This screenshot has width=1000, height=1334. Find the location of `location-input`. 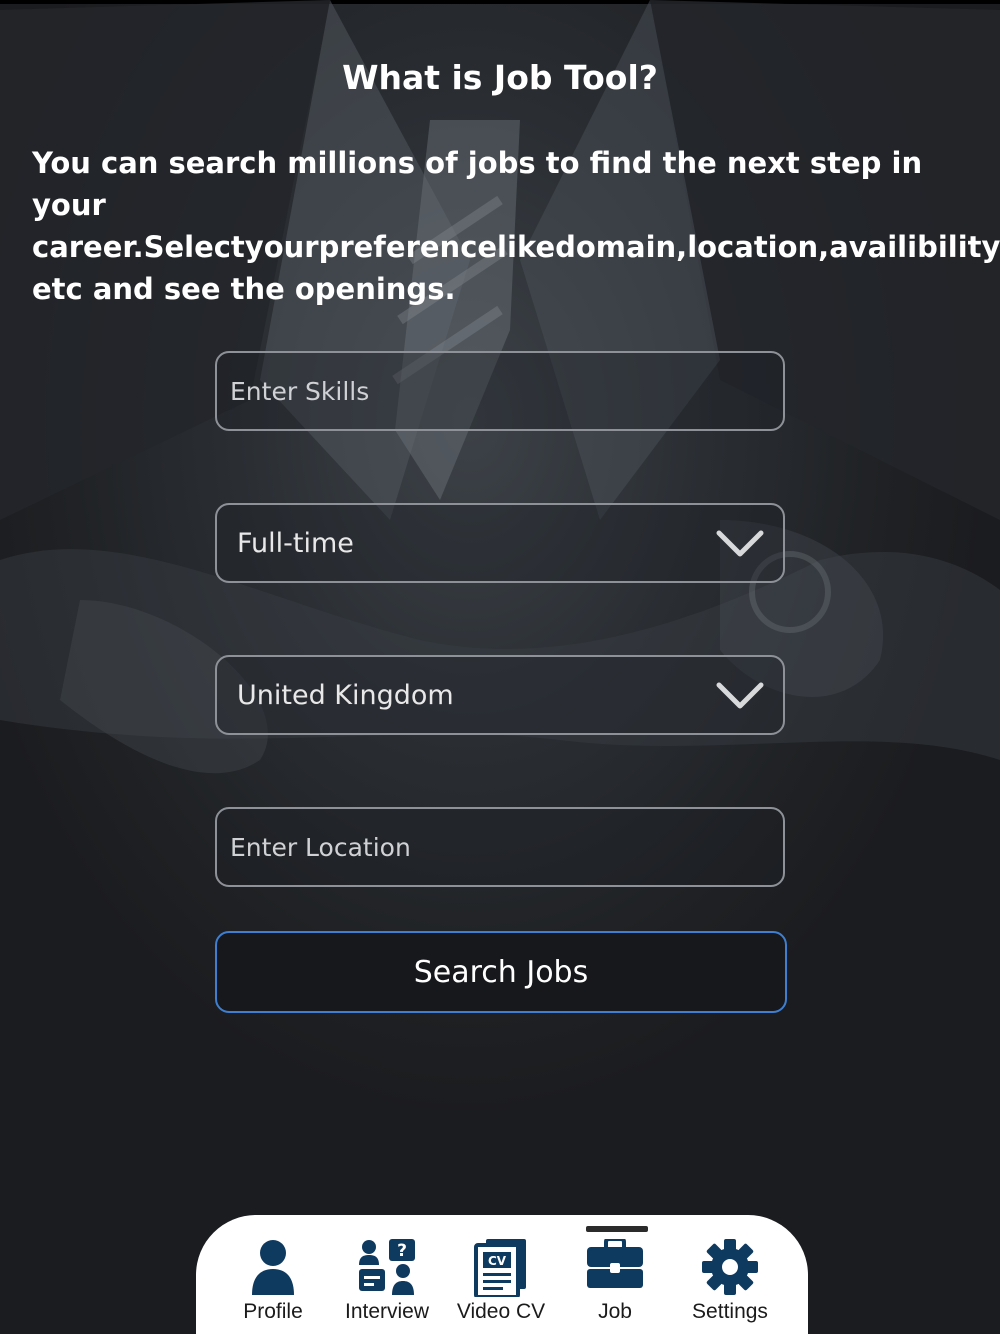

location-input is located at coordinates (500, 847).